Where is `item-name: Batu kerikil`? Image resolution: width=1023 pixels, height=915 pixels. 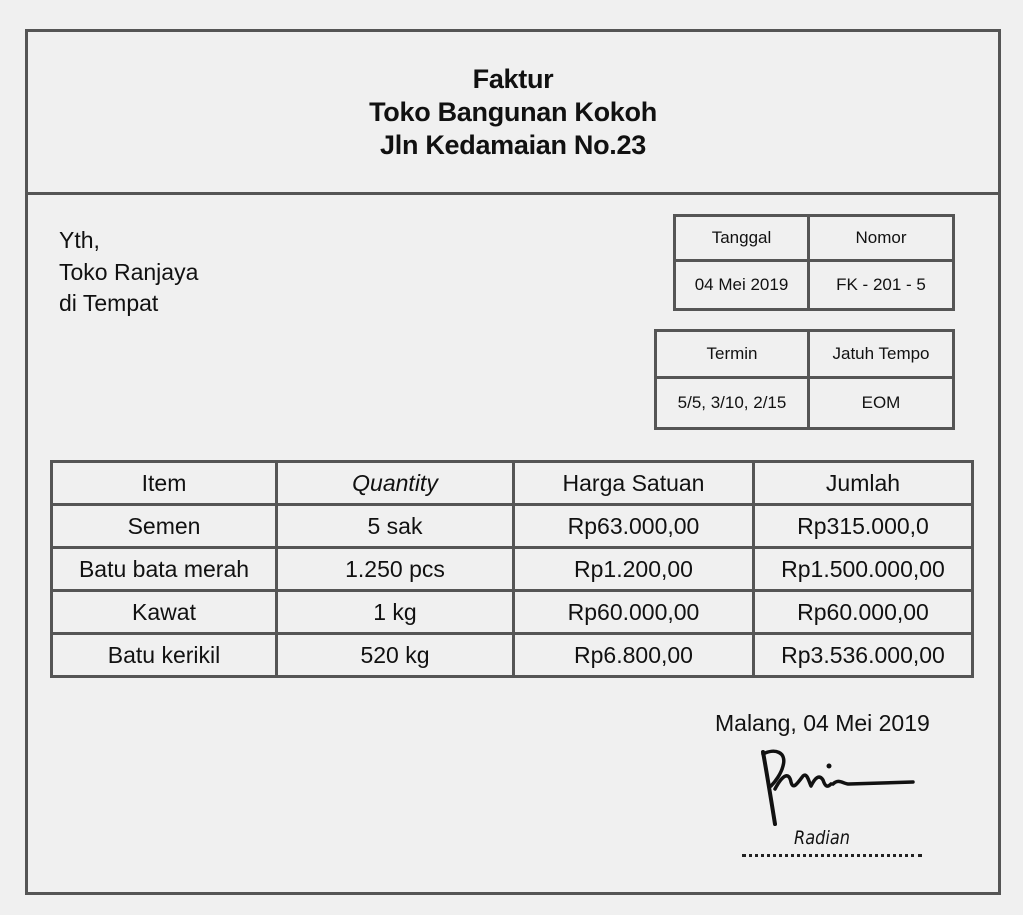
item-name: Batu kerikil is located at coordinates (164, 655).